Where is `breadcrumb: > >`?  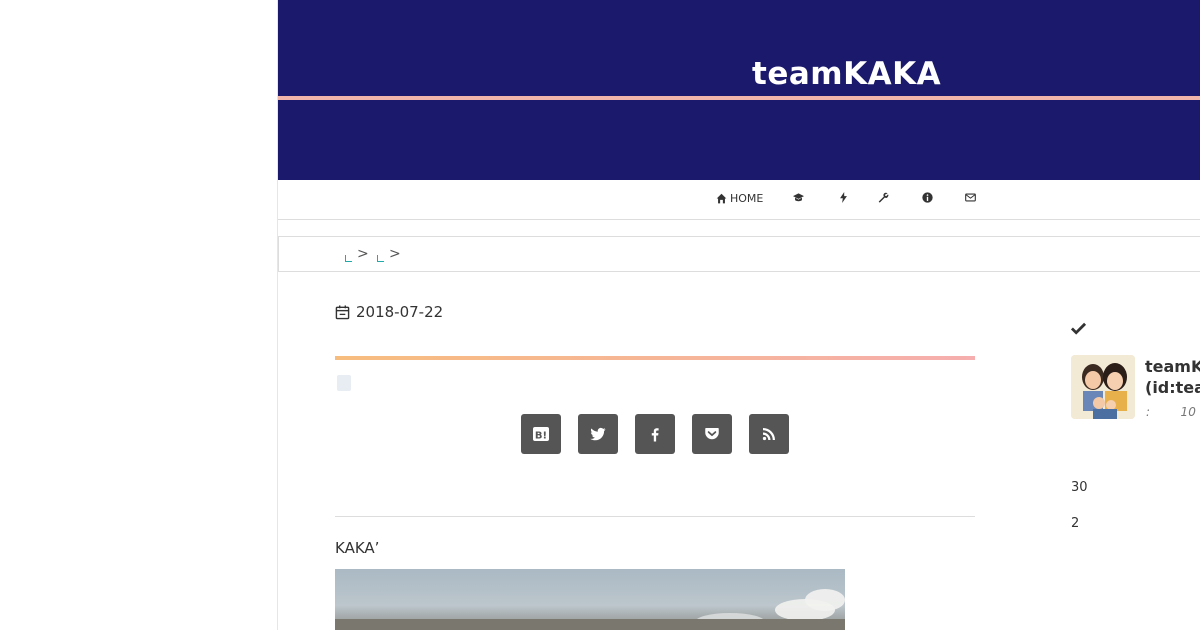
breadcrumb: > > is located at coordinates (739, 254).